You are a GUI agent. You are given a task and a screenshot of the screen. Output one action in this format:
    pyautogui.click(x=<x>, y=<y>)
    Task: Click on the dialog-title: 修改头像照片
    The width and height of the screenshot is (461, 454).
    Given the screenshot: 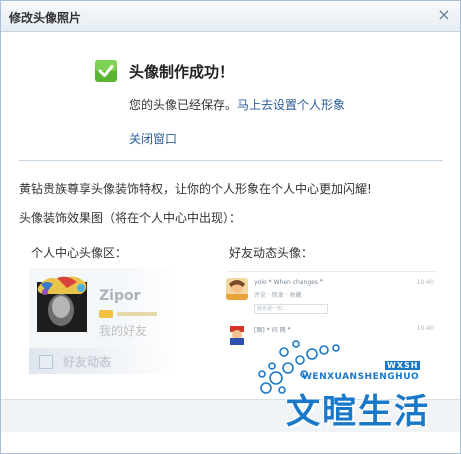 What is the action you would take?
    pyautogui.click(x=45, y=18)
    